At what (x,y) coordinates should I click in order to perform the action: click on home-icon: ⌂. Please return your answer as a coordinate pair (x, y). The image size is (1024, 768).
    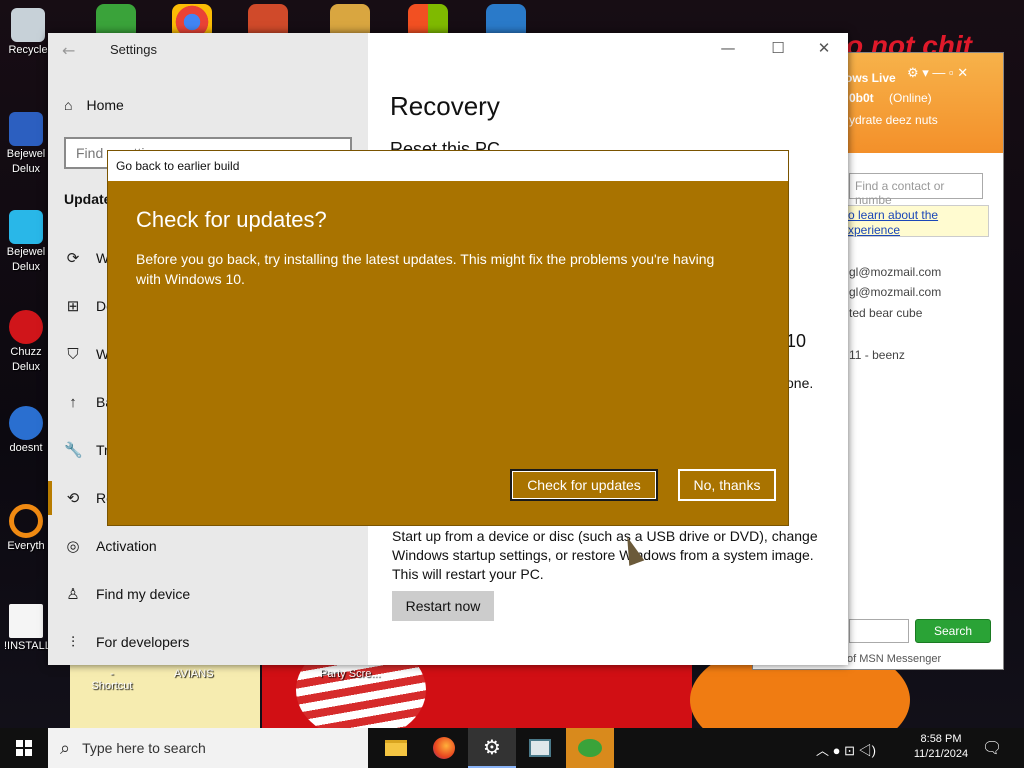
    Looking at the image, I should click on (68, 105).